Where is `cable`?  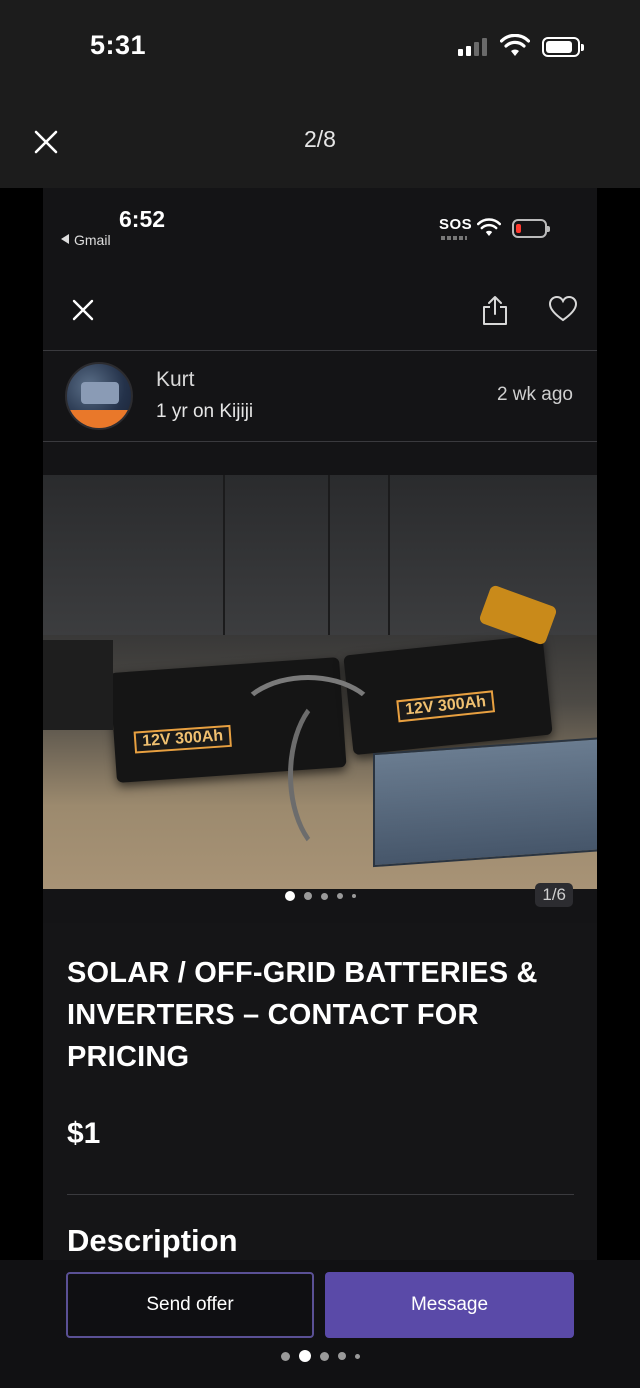
cable is located at coordinates (338, 775).